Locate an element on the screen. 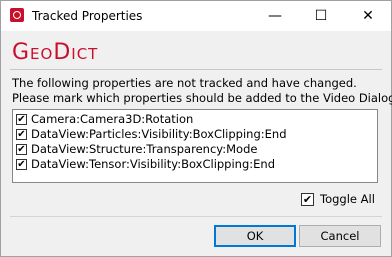  property-label: DataView:Structure:Transparency:Mode is located at coordinates (144, 149).